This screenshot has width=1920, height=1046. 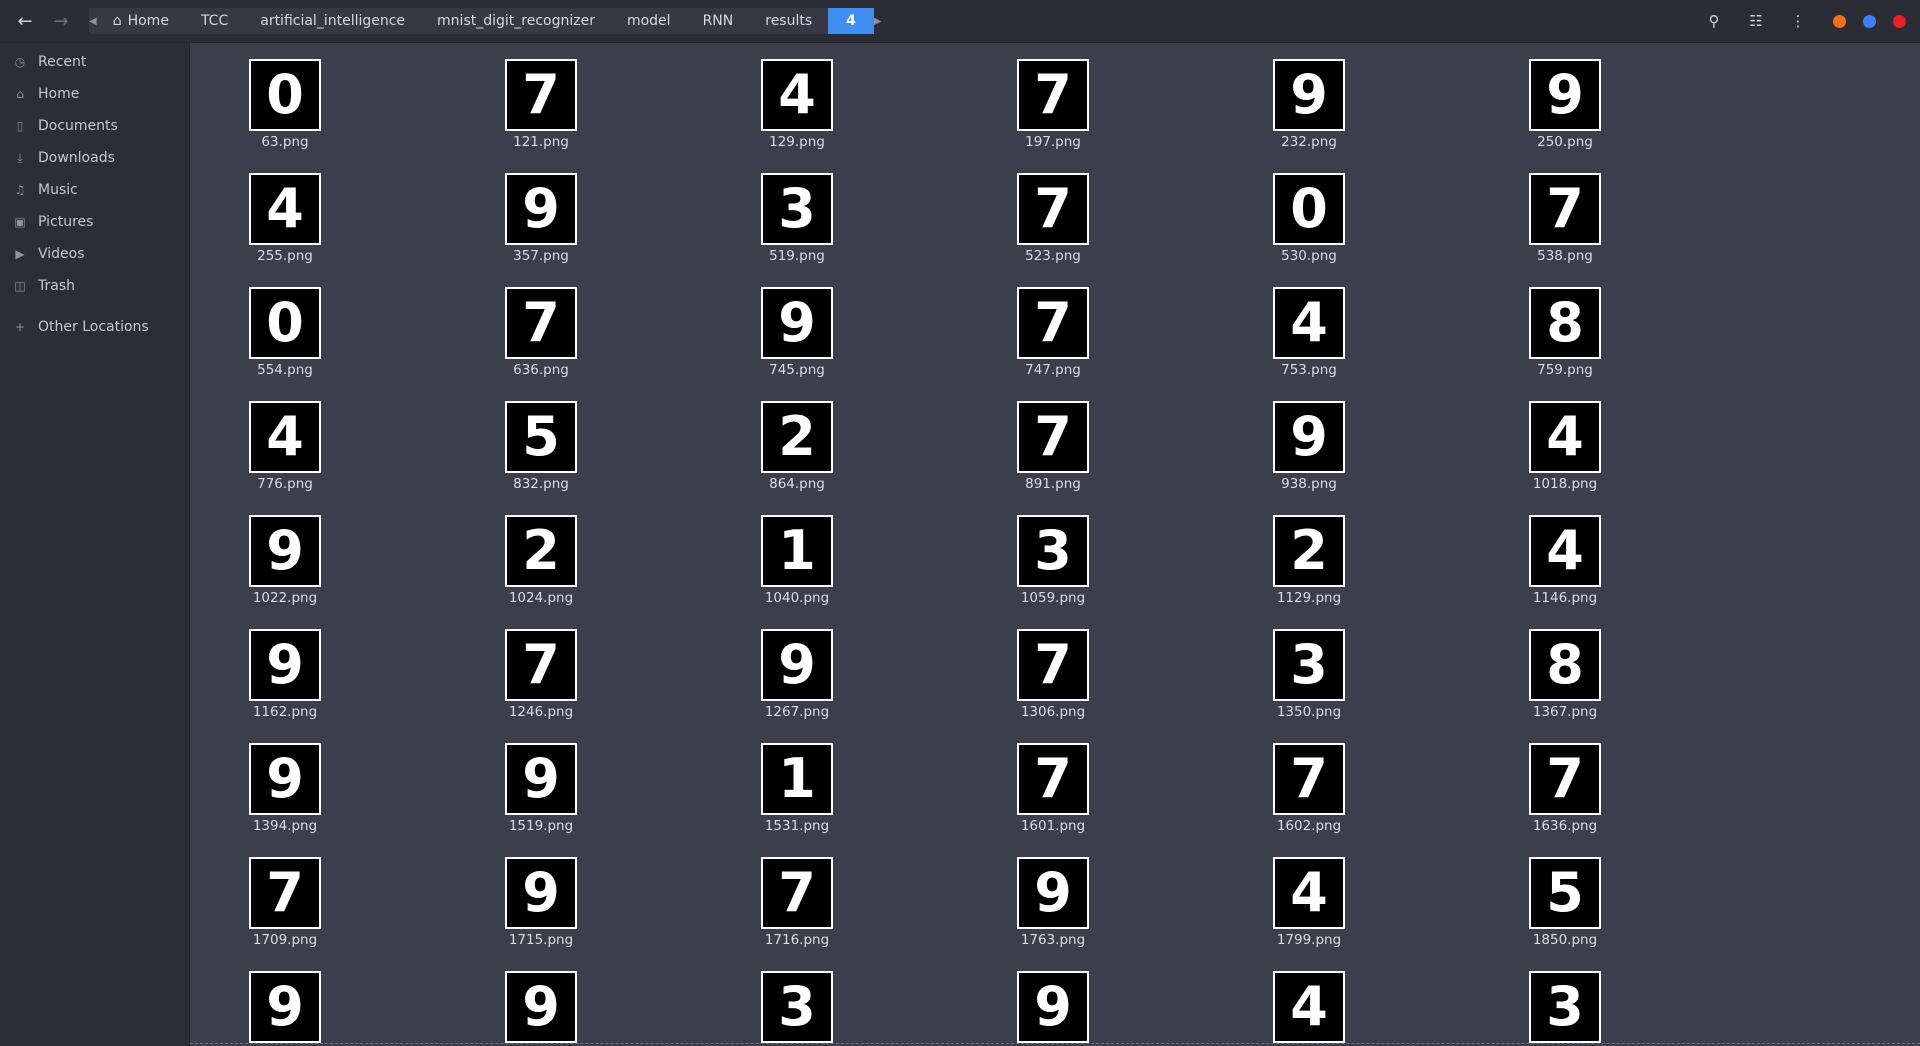 What do you see at coordinates (1053, 681) in the screenshot?
I see `file-item: 7 1306.png` at bounding box center [1053, 681].